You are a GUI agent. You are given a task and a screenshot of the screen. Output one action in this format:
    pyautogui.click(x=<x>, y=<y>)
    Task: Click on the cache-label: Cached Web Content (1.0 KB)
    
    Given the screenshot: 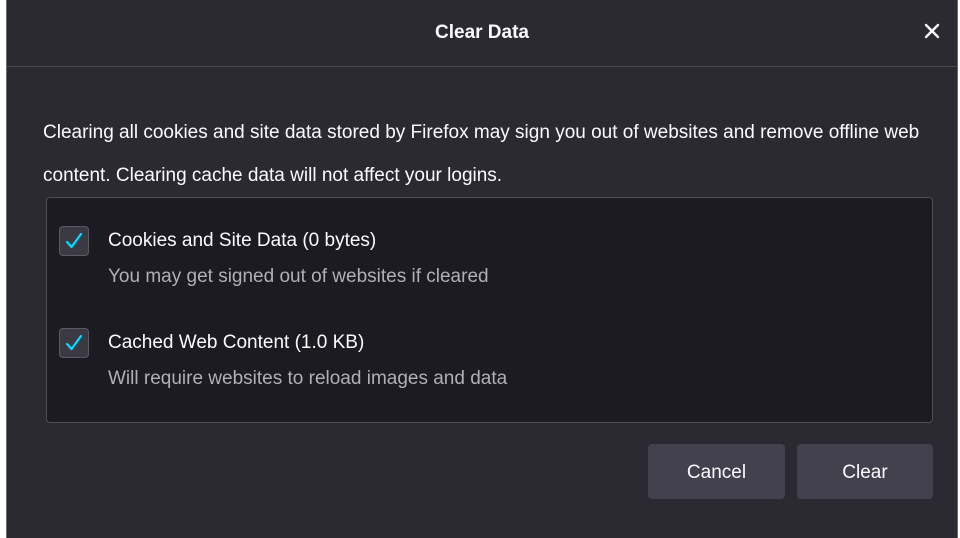 What is the action you would take?
    pyautogui.click(x=236, y=343)
    